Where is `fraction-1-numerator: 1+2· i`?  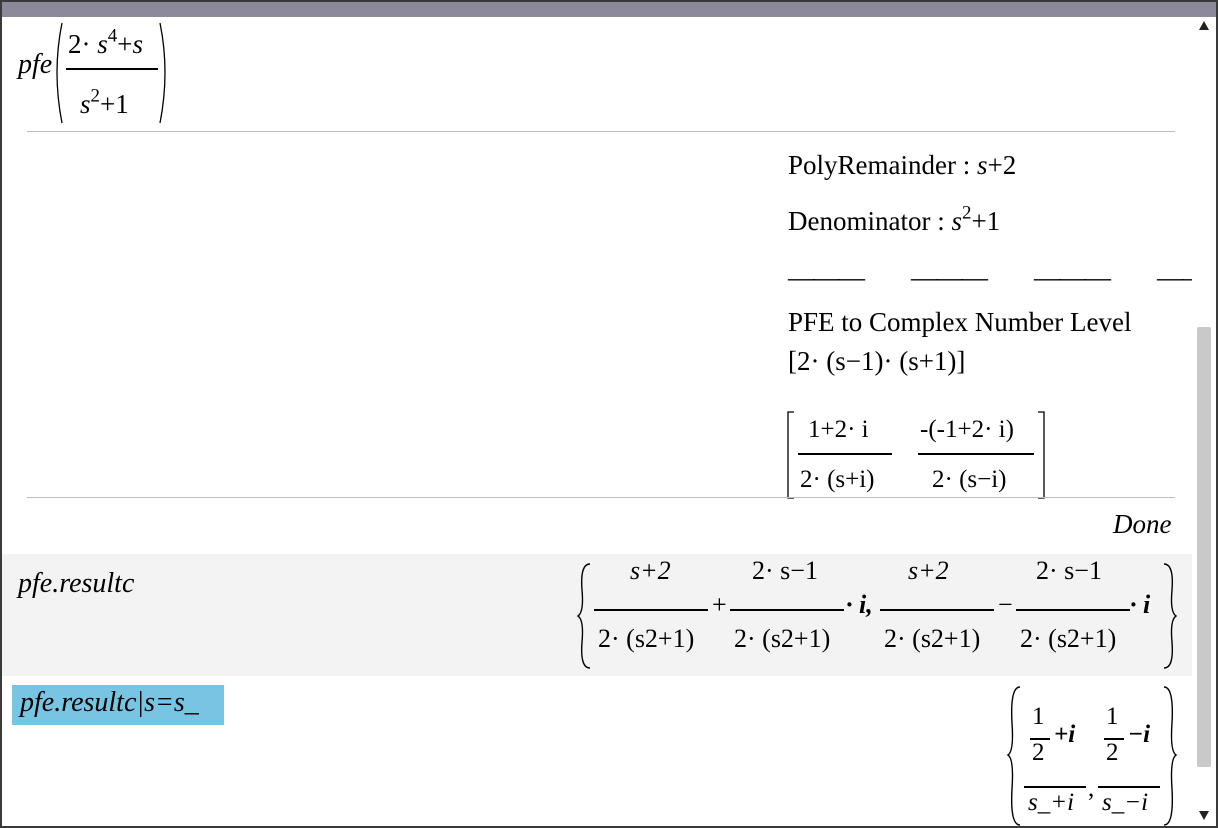
fraction-1-numerator: 1+2· i is located at coordinates (838, 429).